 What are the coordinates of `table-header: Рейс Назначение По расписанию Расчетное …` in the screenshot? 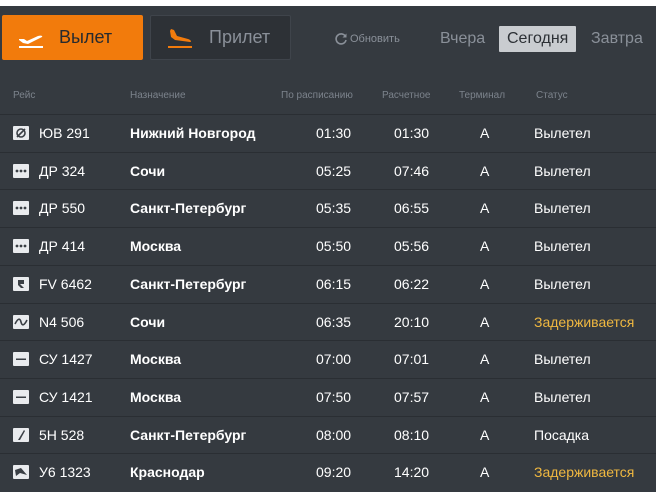 It's located at (328, 96).